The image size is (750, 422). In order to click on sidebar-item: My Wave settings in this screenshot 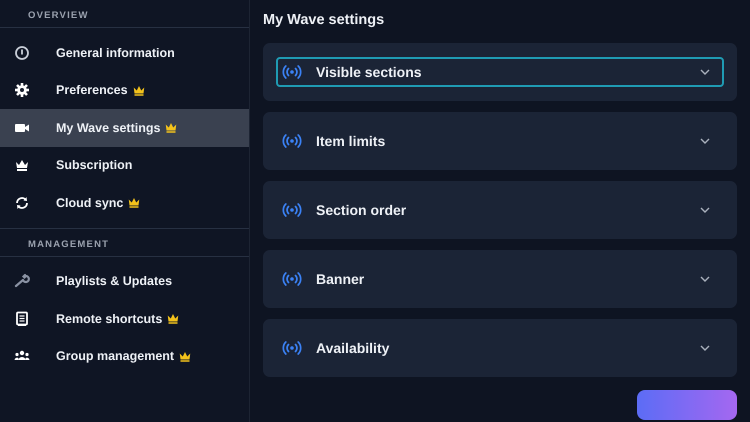, I will do `click(124, 127)`.